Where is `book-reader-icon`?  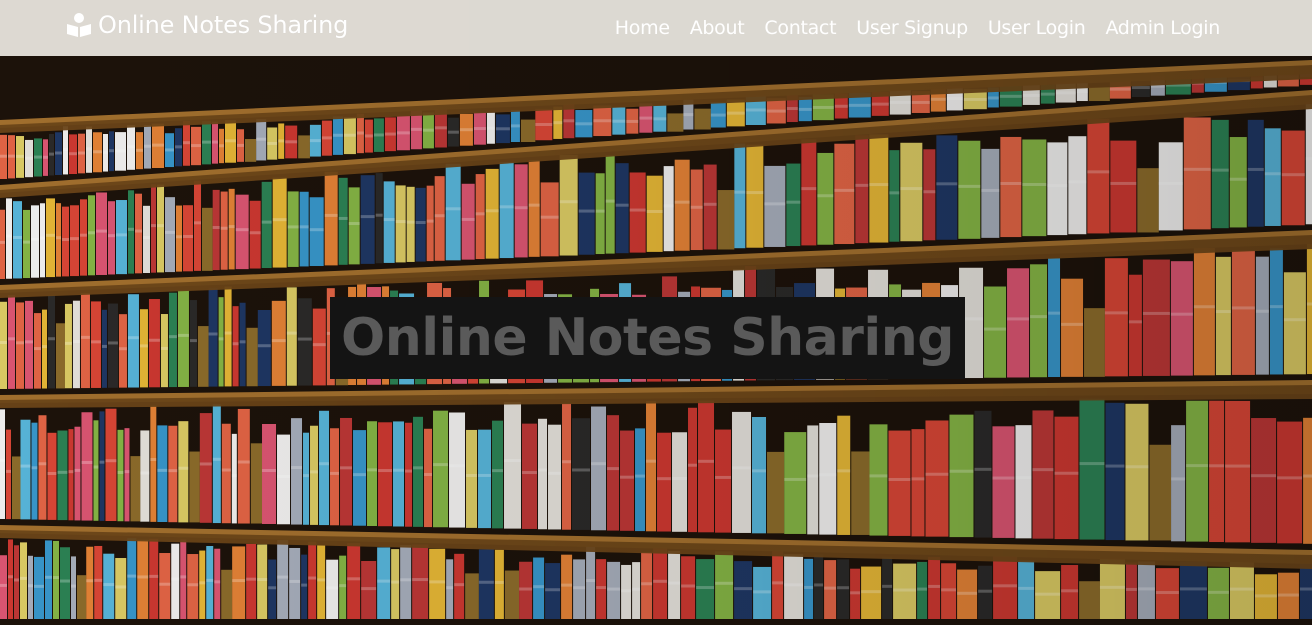 book-reader-icon is located at coordinates (79, 25).